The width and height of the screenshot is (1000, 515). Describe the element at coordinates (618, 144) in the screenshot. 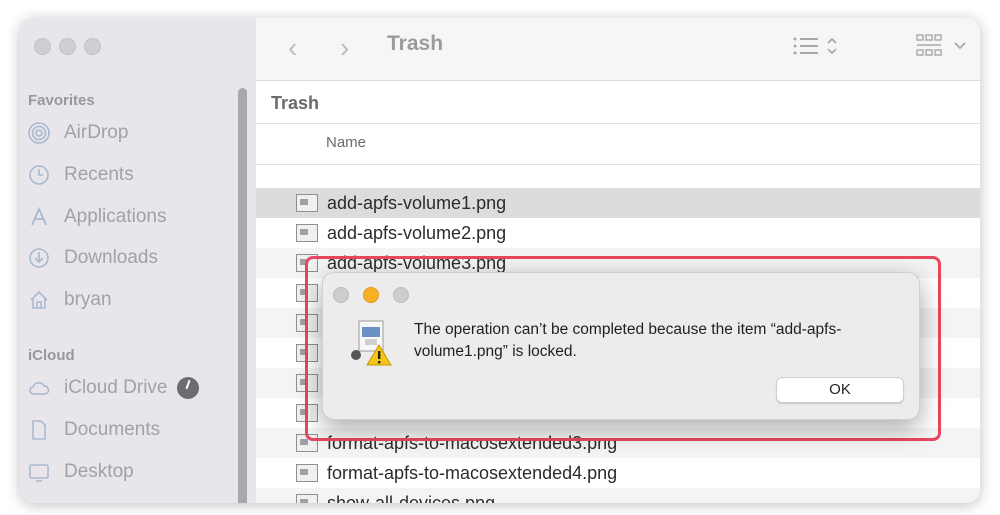

I see `column-header: Name` at that location.